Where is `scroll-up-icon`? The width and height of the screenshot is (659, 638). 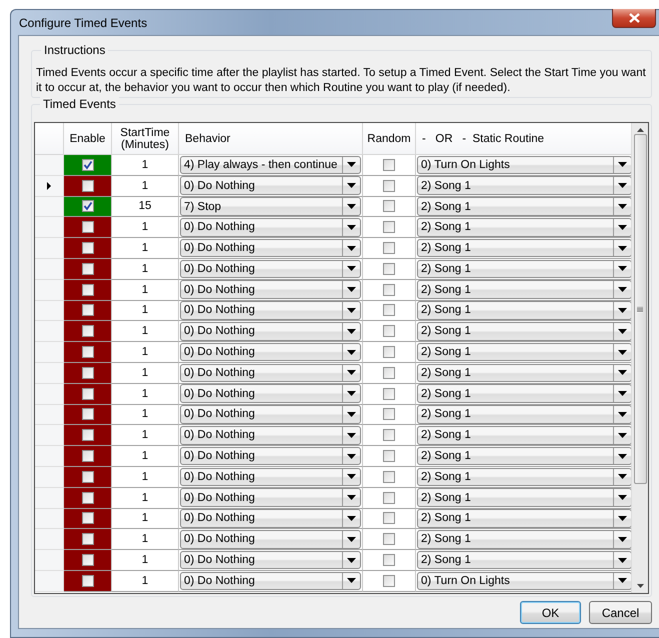 scroll-up-icon is located at coordinates (640, 130).